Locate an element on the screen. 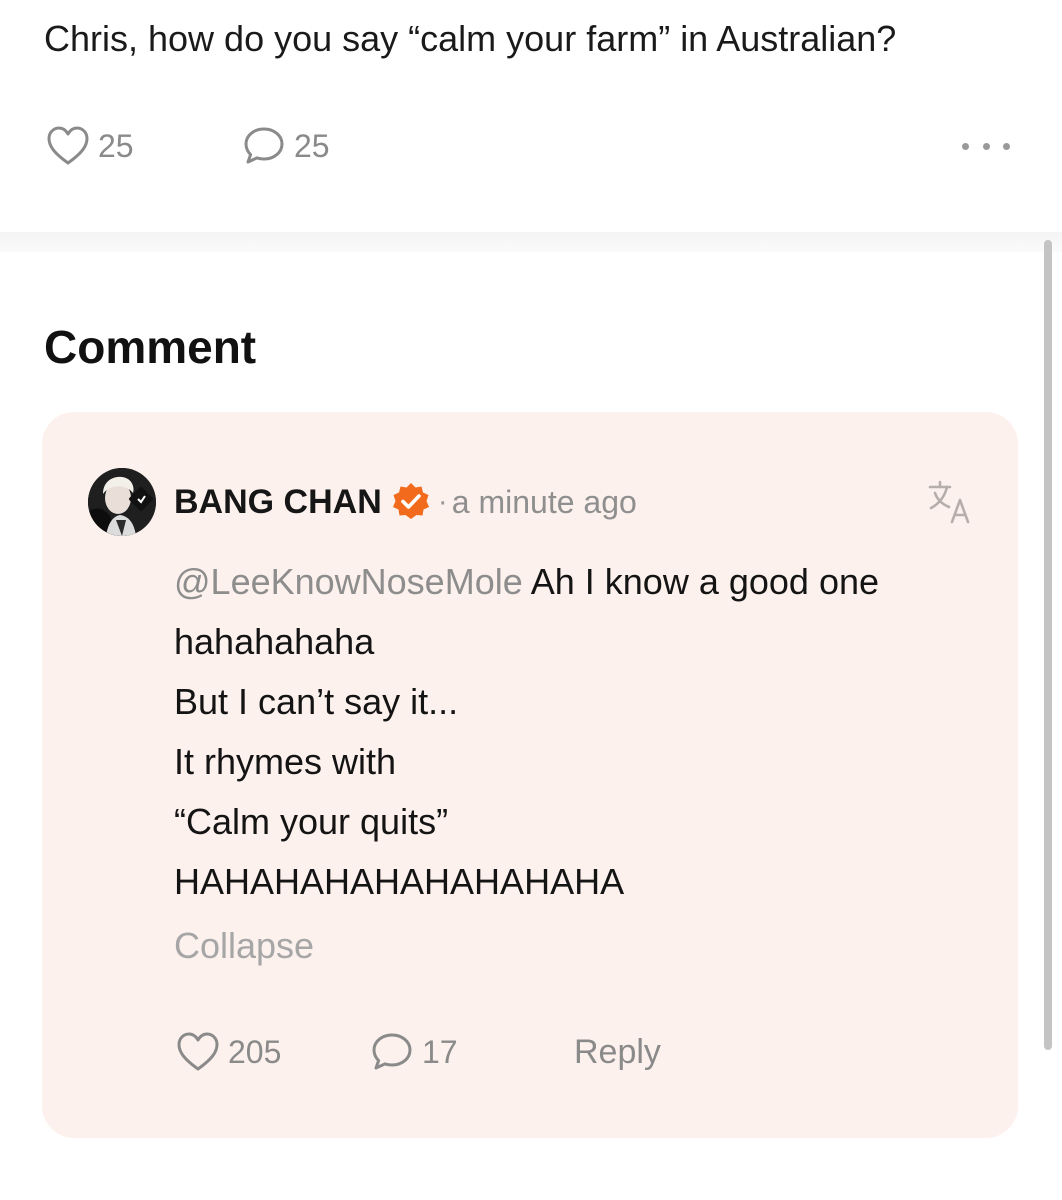  avatar is located at coordinates (122, 502).